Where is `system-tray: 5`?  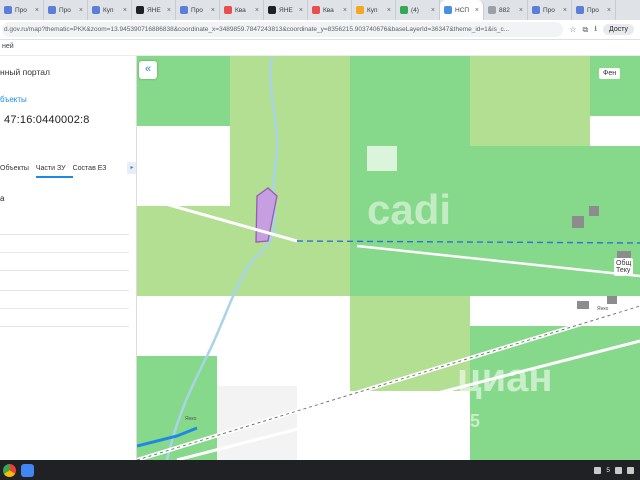
system-tray: 5 is located at coordinates (617, 470).